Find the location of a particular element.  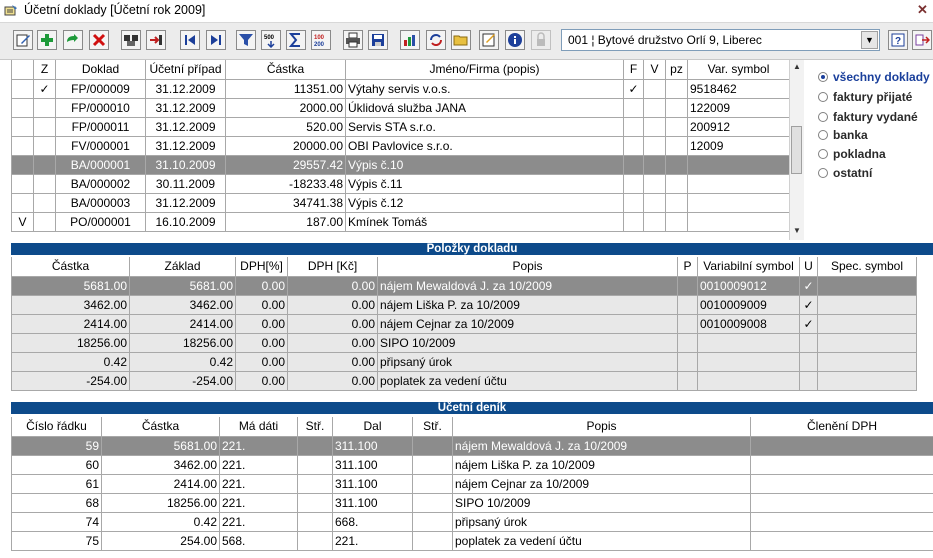

polozka-cell-u is located at coordinates (808, 380).